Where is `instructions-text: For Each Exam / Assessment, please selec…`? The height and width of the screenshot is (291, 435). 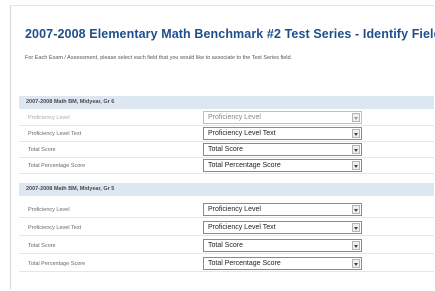 instructions-text: For Each Exam / Assessment, please selec… is located at coordinates (159, 58).